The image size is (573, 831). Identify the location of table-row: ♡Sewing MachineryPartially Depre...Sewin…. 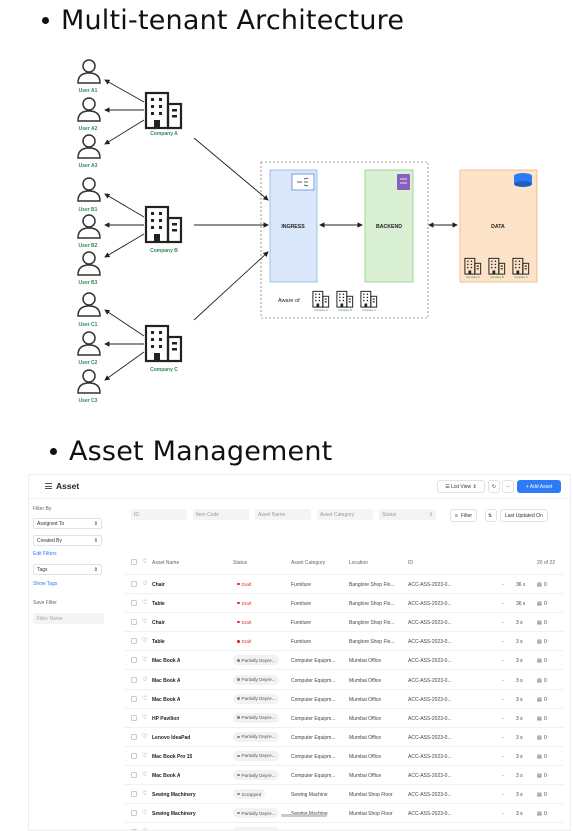
(344, 814).